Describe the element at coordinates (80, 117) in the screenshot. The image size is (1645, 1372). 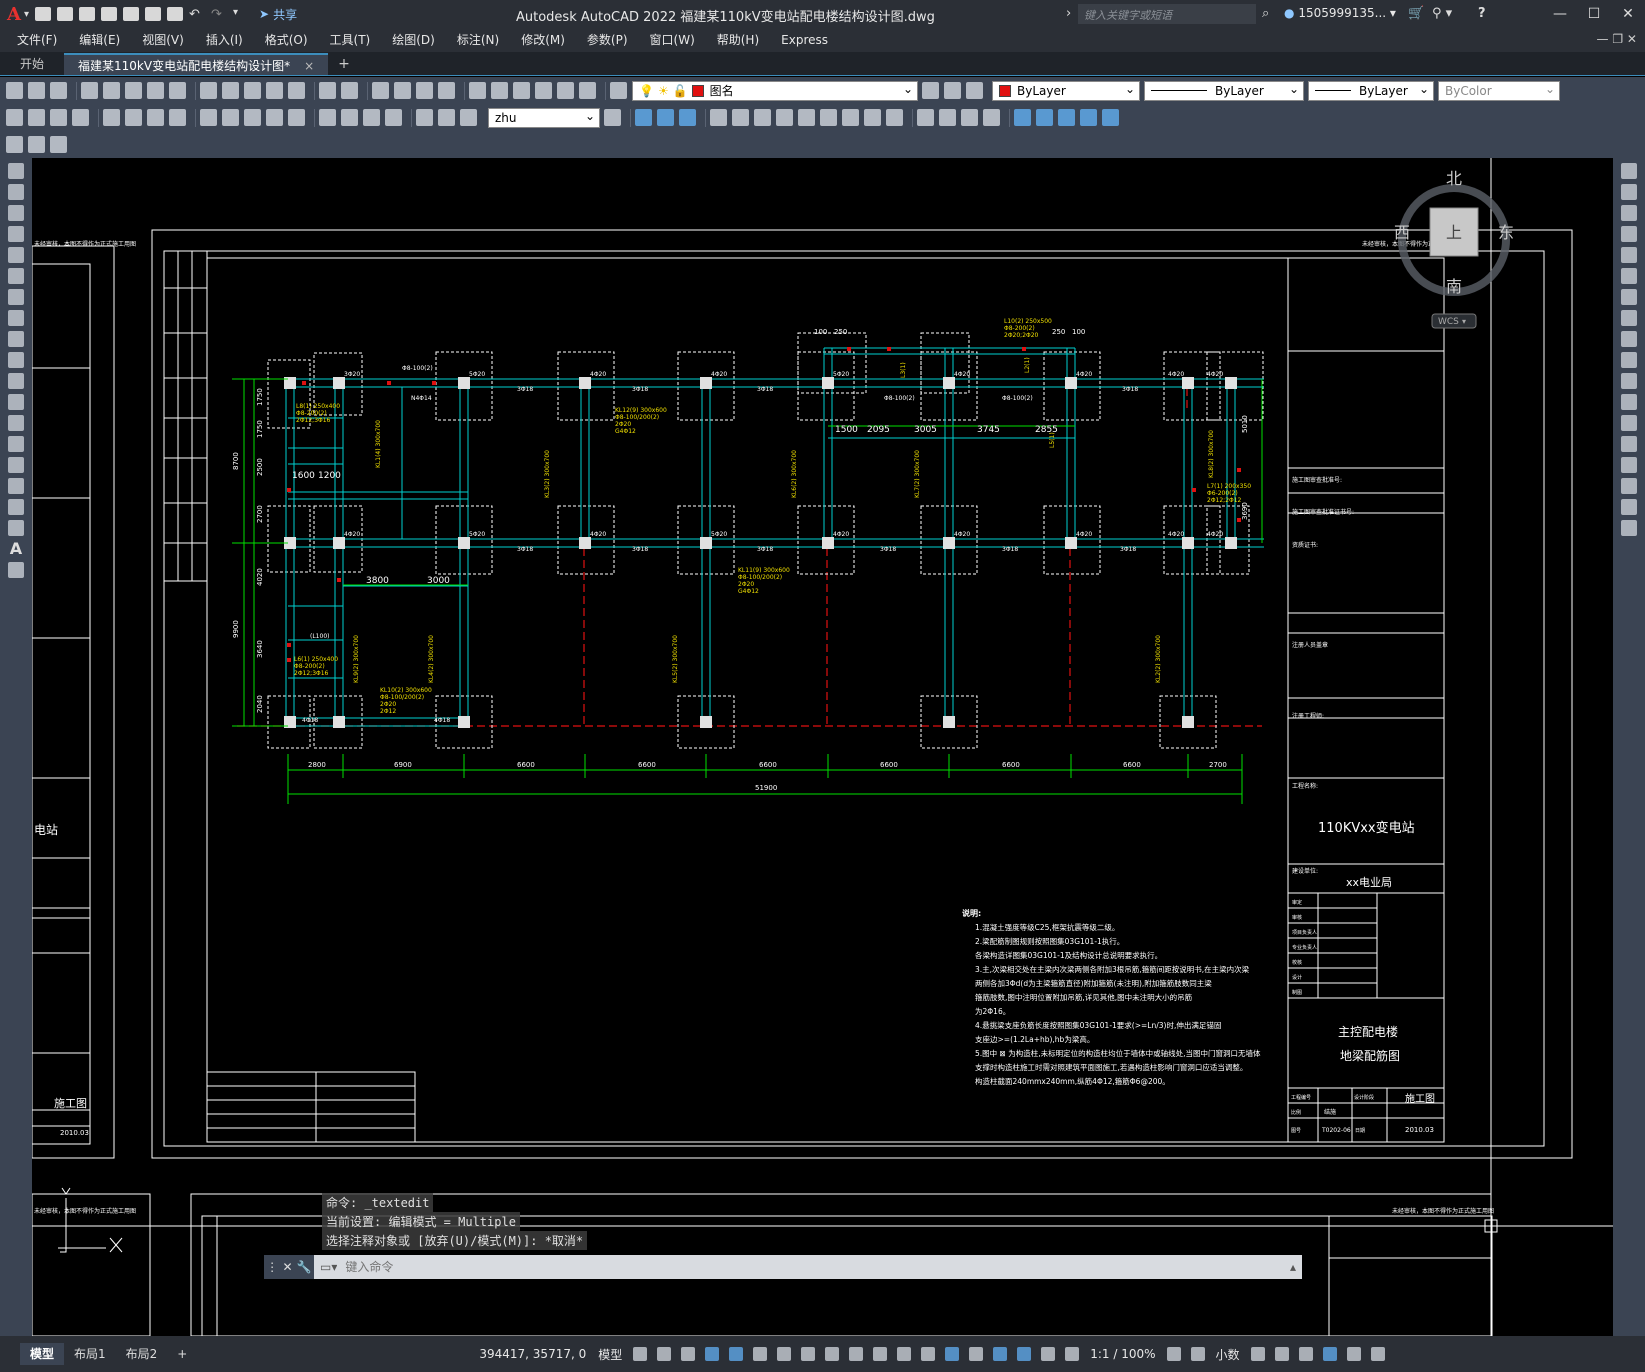
I see `ordinate-dim-icon` at that location.